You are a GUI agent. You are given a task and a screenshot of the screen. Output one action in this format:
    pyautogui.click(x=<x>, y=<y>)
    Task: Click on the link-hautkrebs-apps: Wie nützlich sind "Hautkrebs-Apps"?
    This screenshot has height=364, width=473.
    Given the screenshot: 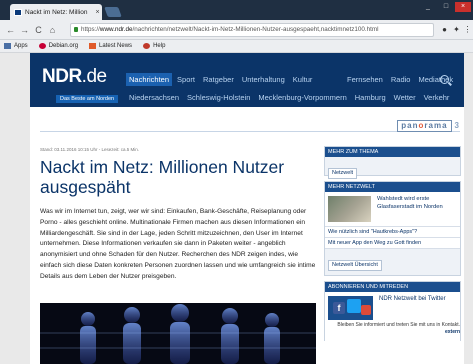 What is the action you would take?
    pyautogui.click(x=392, y=231)
    